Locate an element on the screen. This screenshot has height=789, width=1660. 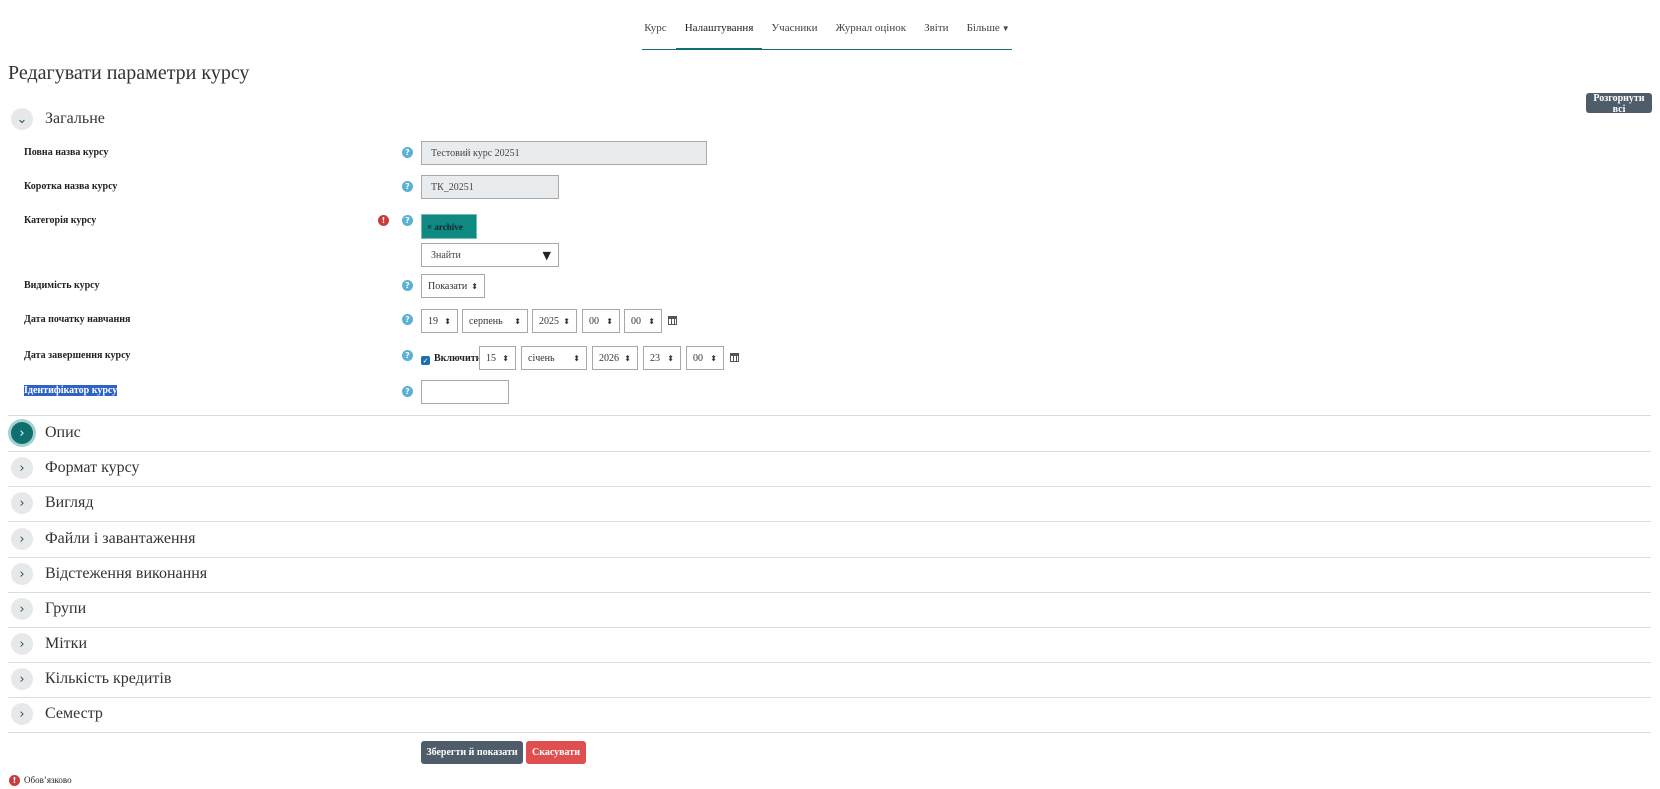
section-header-general: ⌄ Загальне is located at coordinates (56, 119).